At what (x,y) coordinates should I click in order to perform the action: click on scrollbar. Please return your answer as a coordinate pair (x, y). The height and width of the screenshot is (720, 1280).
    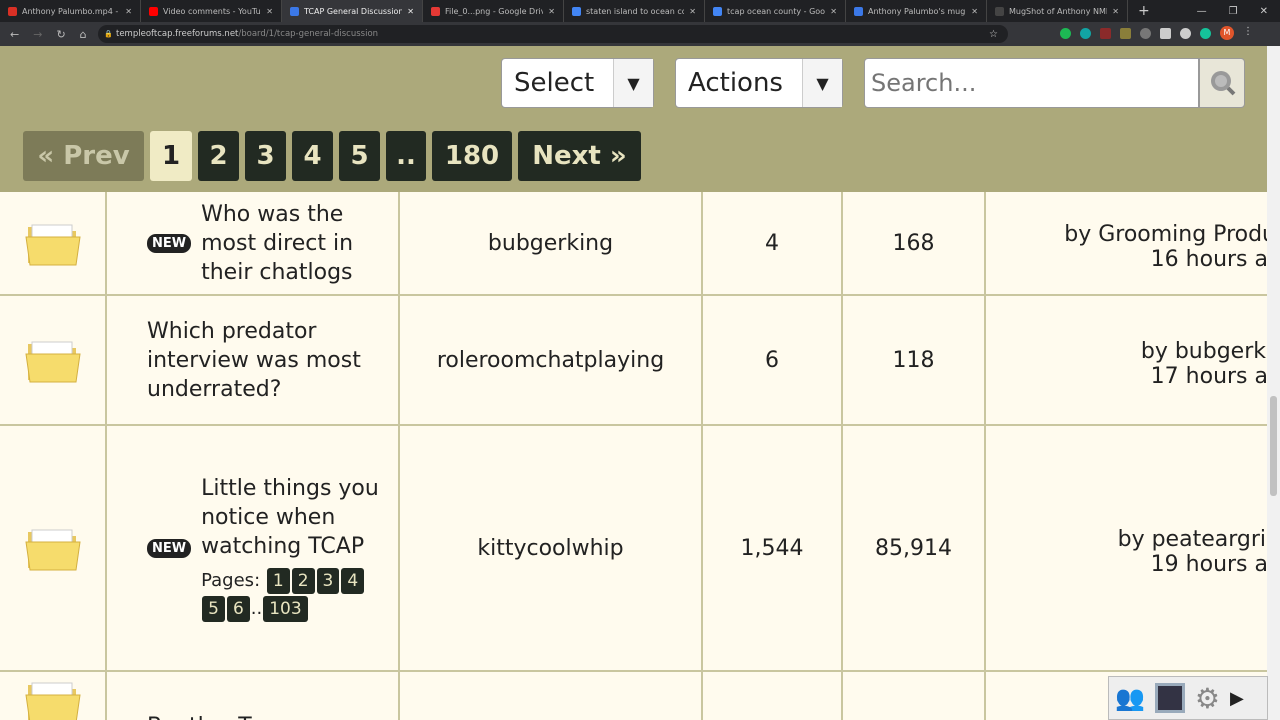
    Looking at the image, I should click on (1273, 383).